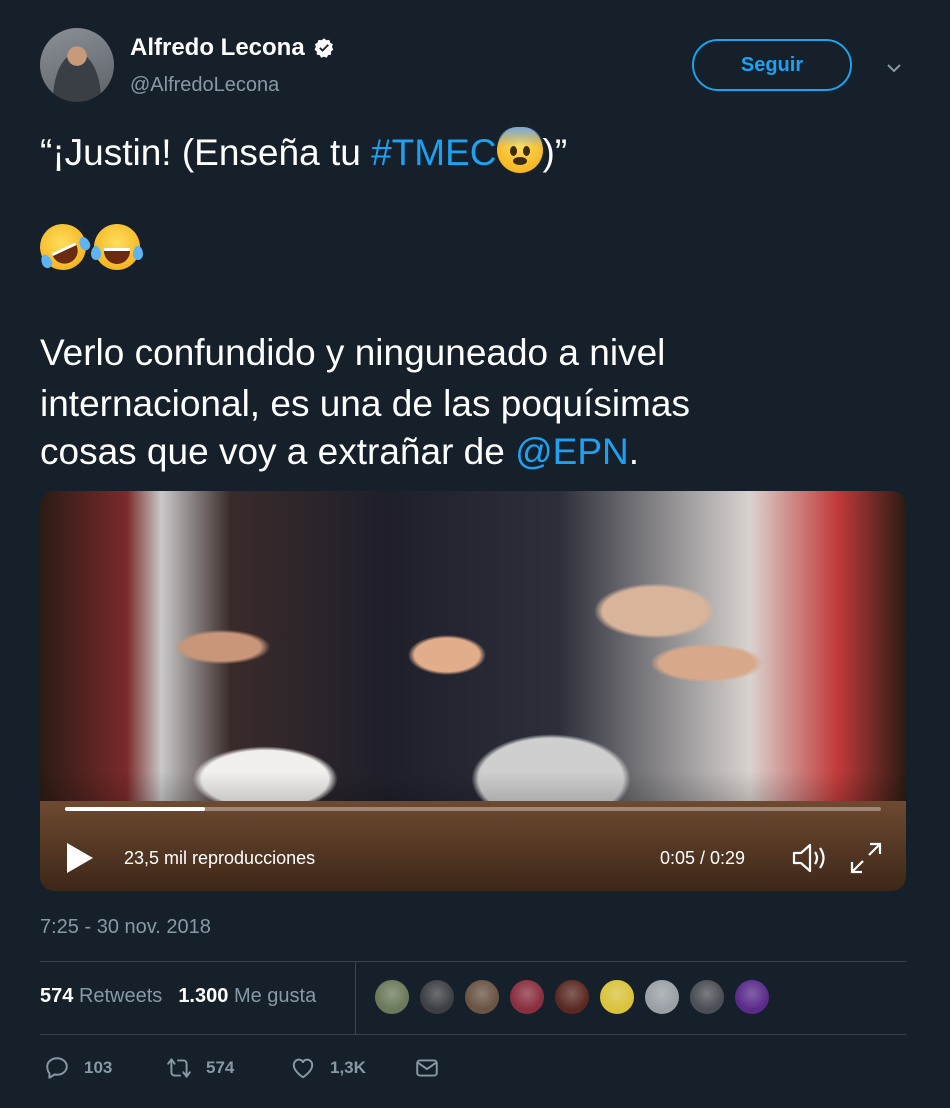  Describe the element at coordinates (275, 996) in the screenshot. I see `likes-label: Me gusta` at that location.